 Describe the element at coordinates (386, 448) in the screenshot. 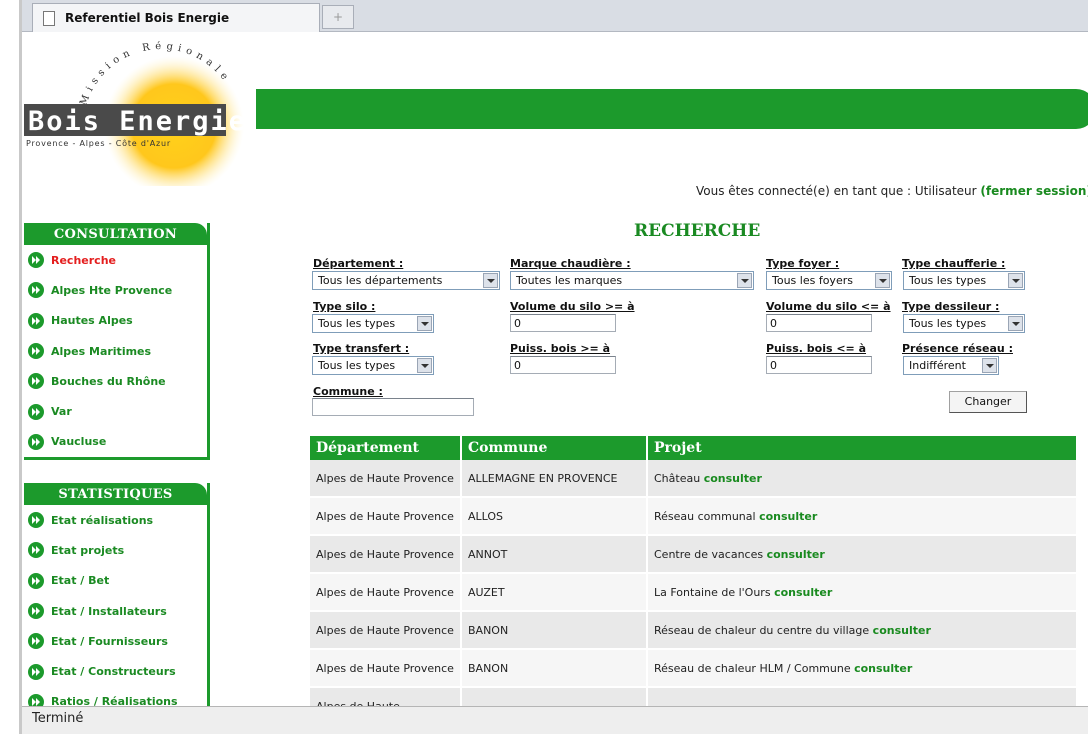

I see `column-header-departement: Département` at that location.